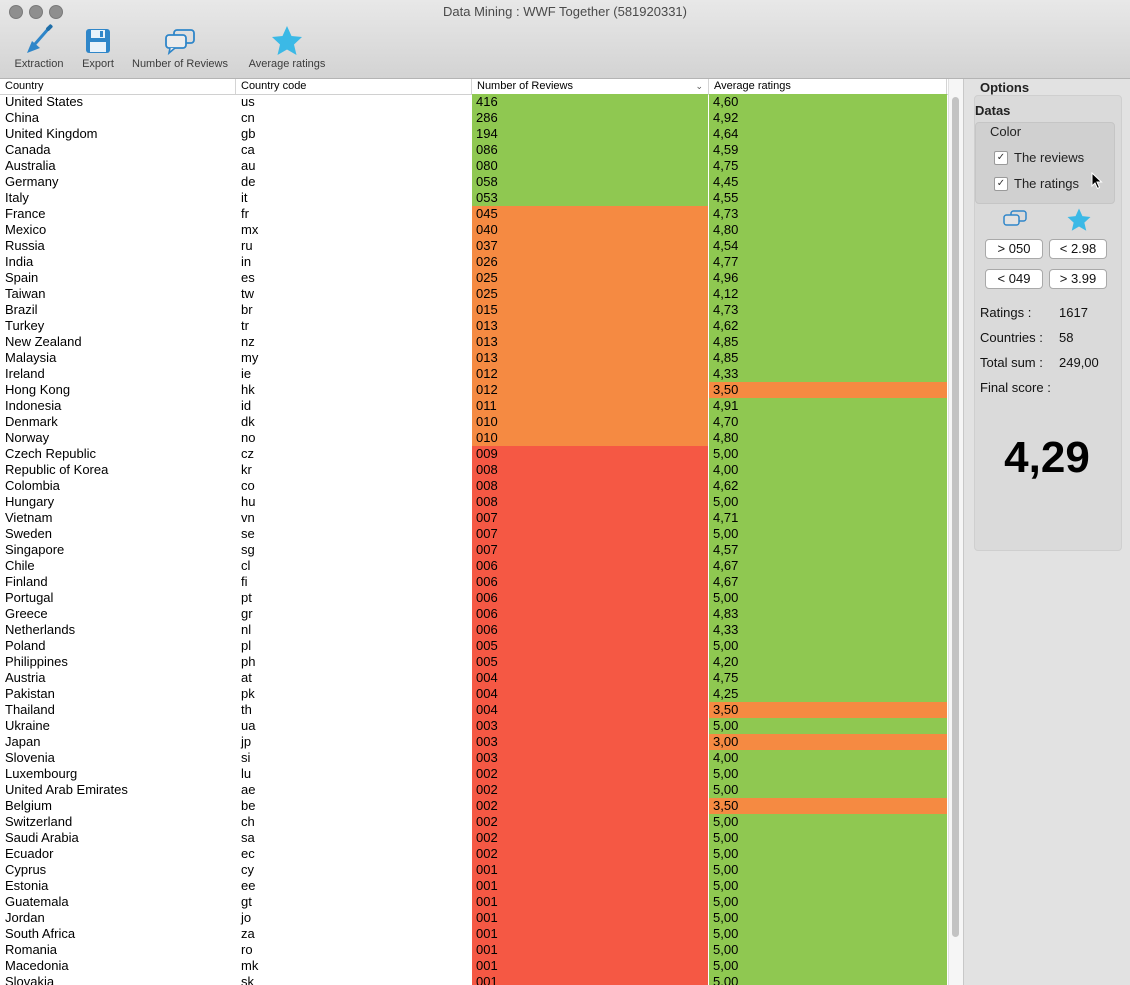  I want to click on table-row: Macedonia mk 001 5,00, so click(474, 966).